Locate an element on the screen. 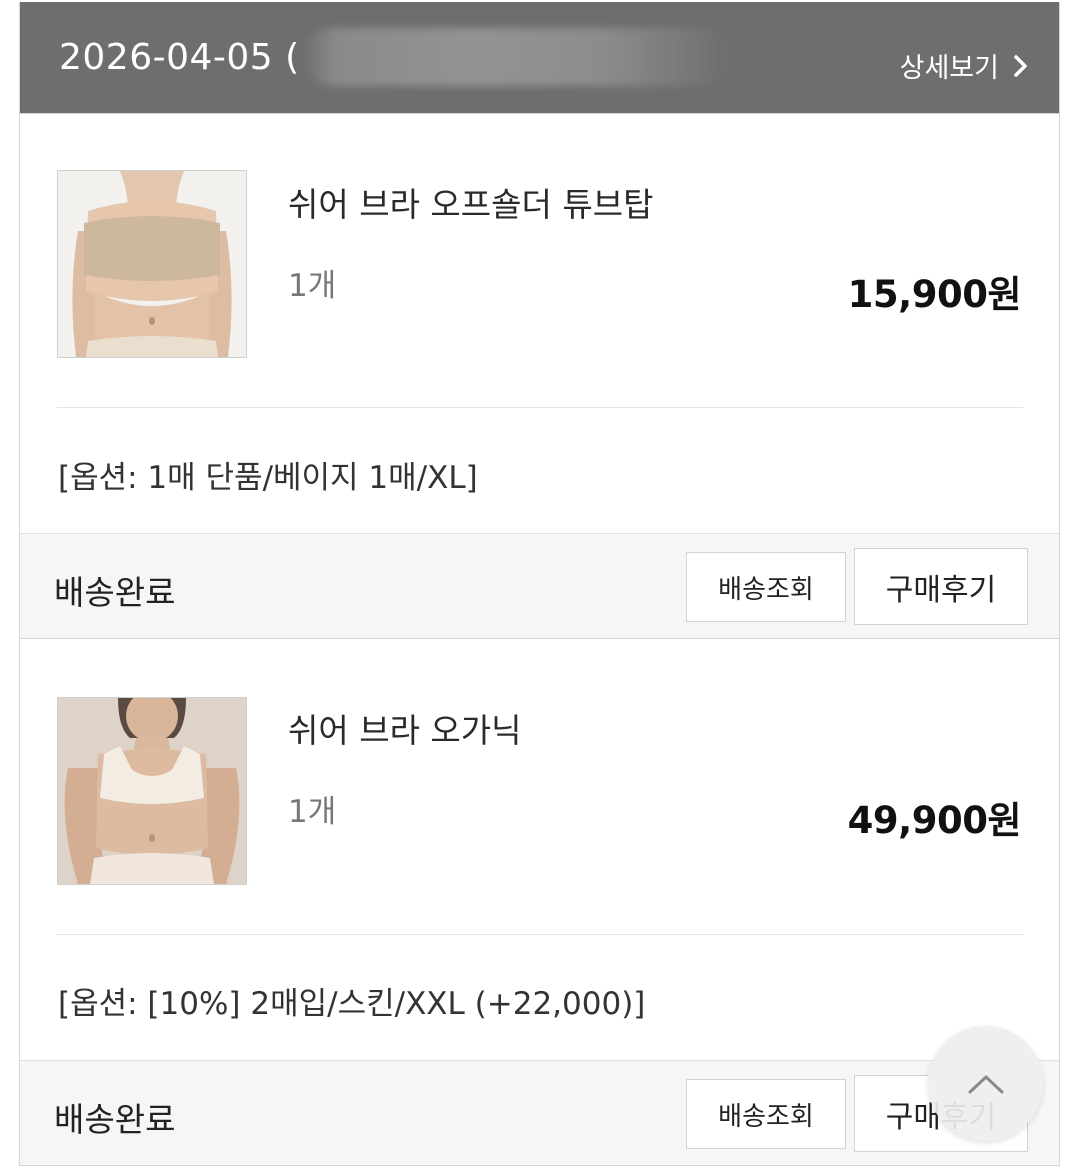 This screenshot has width=1079, height=1166. product-option: [옵션: 1매 단품/베이지 1매/XL] is located at coordinates (268, 478).